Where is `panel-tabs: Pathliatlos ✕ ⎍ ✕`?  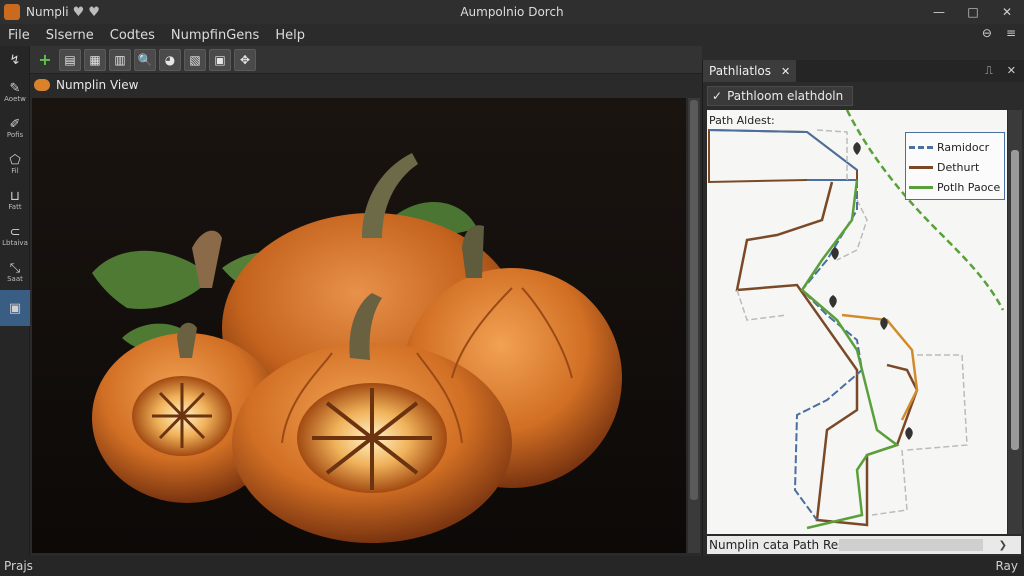 panel-tabs: Pathliatlos ✕ ⎍ ✕ is located at coordinates (863, 71).